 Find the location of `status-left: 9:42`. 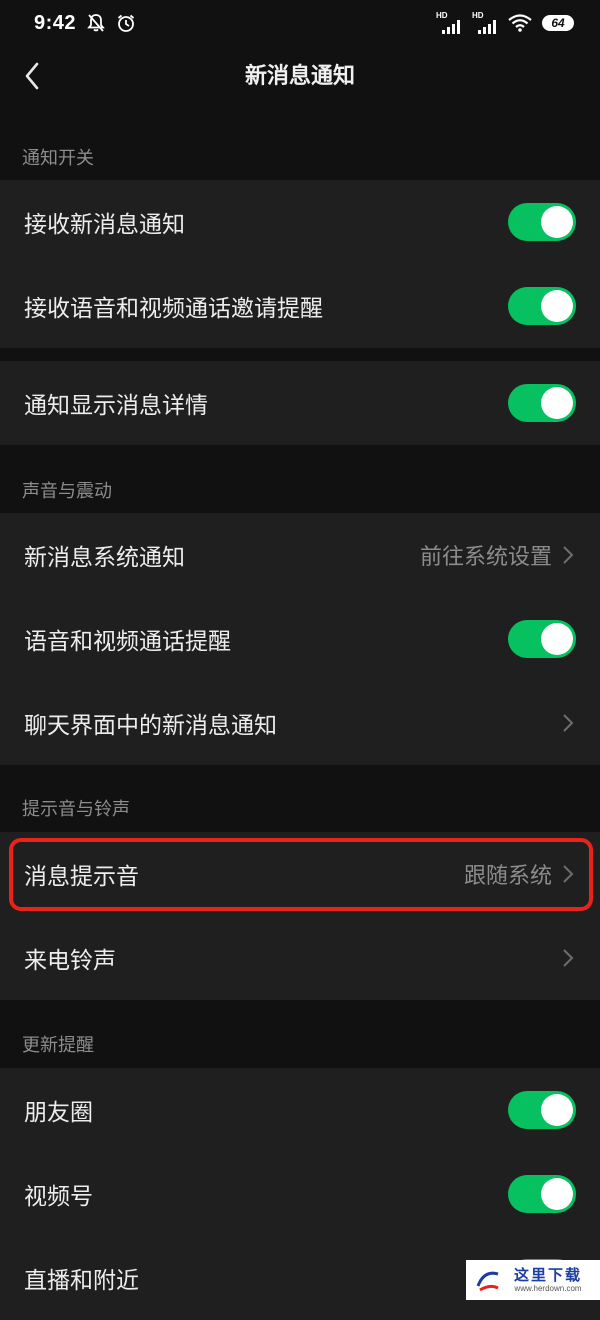

status-left: 9:42 is located at coordinates (85, 23).